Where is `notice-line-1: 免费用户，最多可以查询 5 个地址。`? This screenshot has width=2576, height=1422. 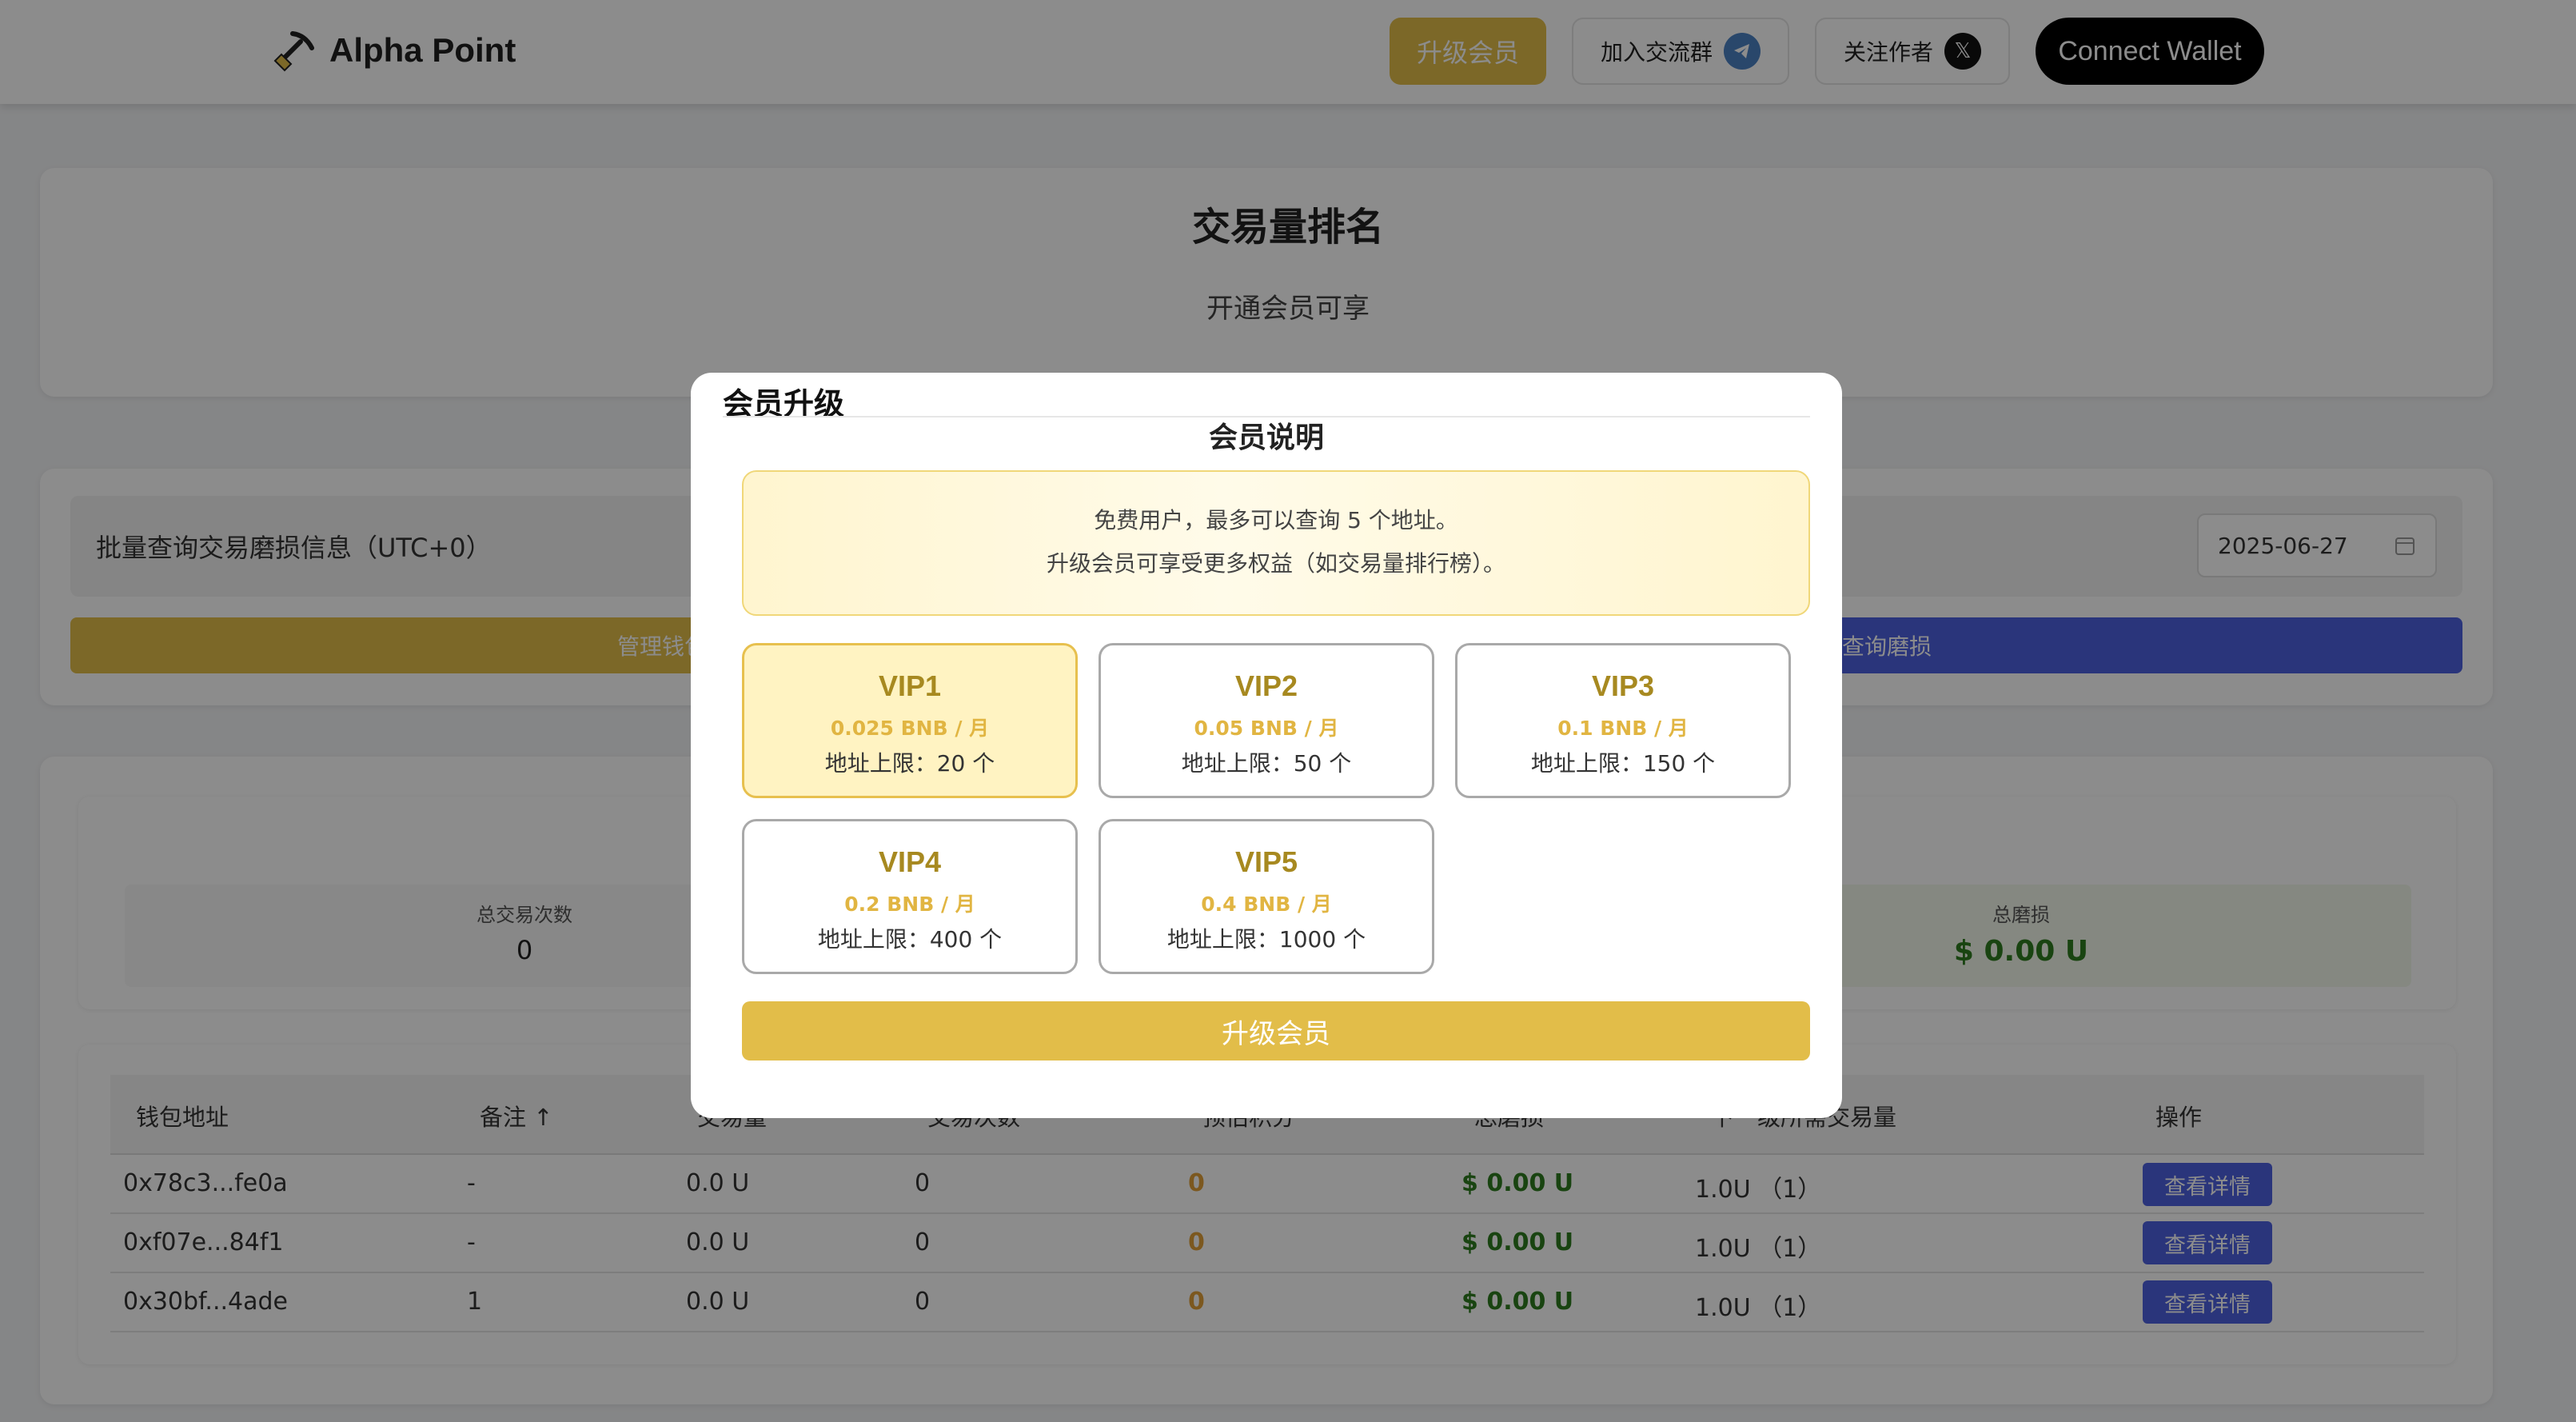 notice-line-1: 免费用户，最多可以查询 5 个地址。 is located at coordinates (1276, 520).